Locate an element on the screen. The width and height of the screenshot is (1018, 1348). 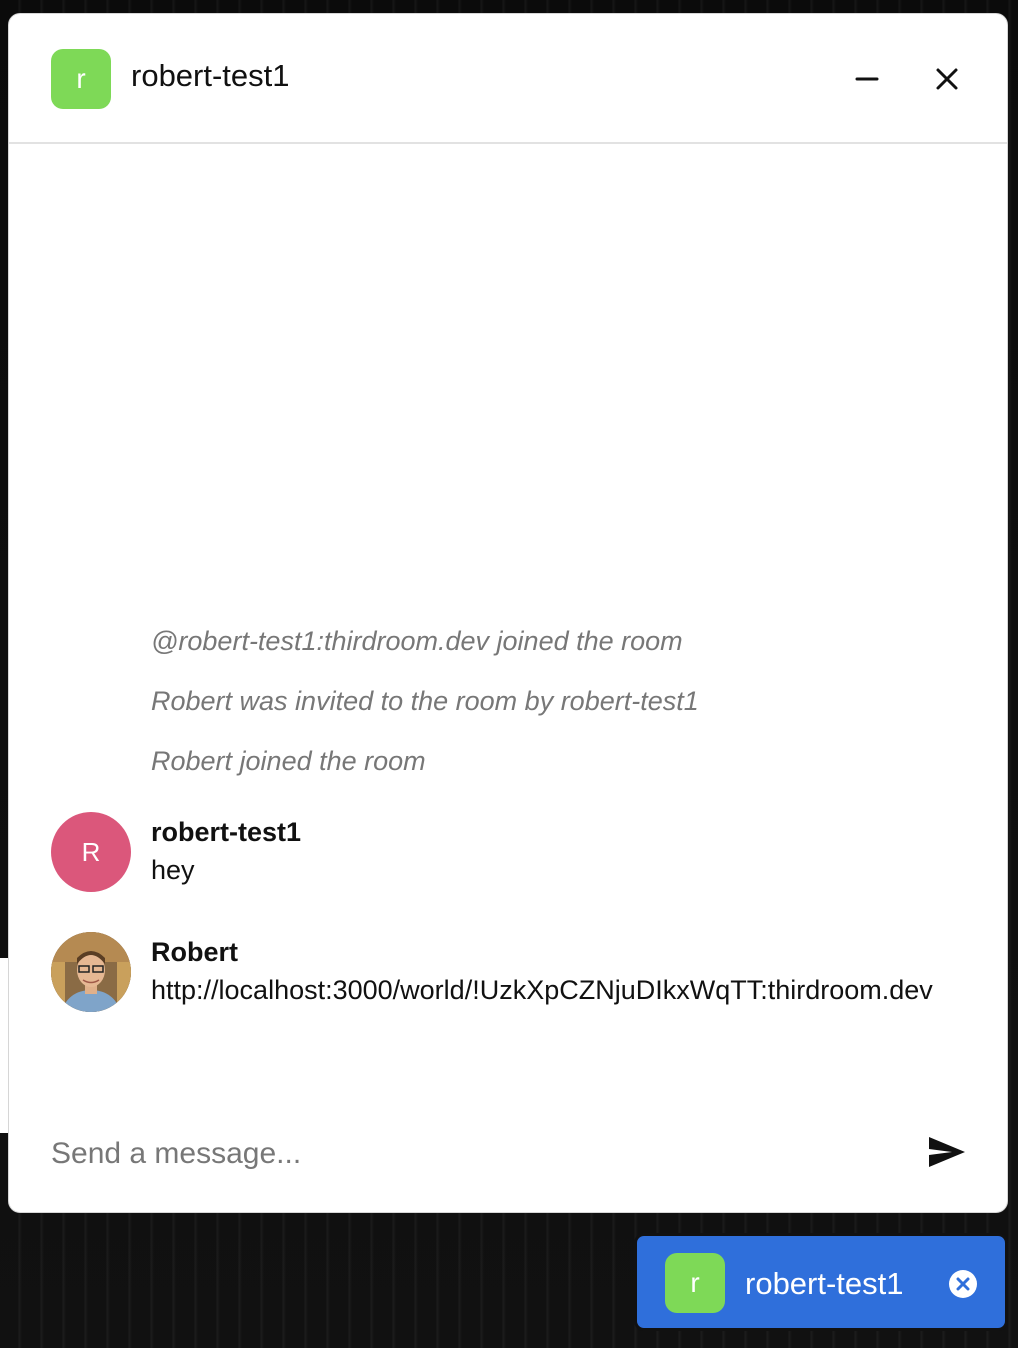
chip-avatar-letter: r is located at coordinates (695, 1282).